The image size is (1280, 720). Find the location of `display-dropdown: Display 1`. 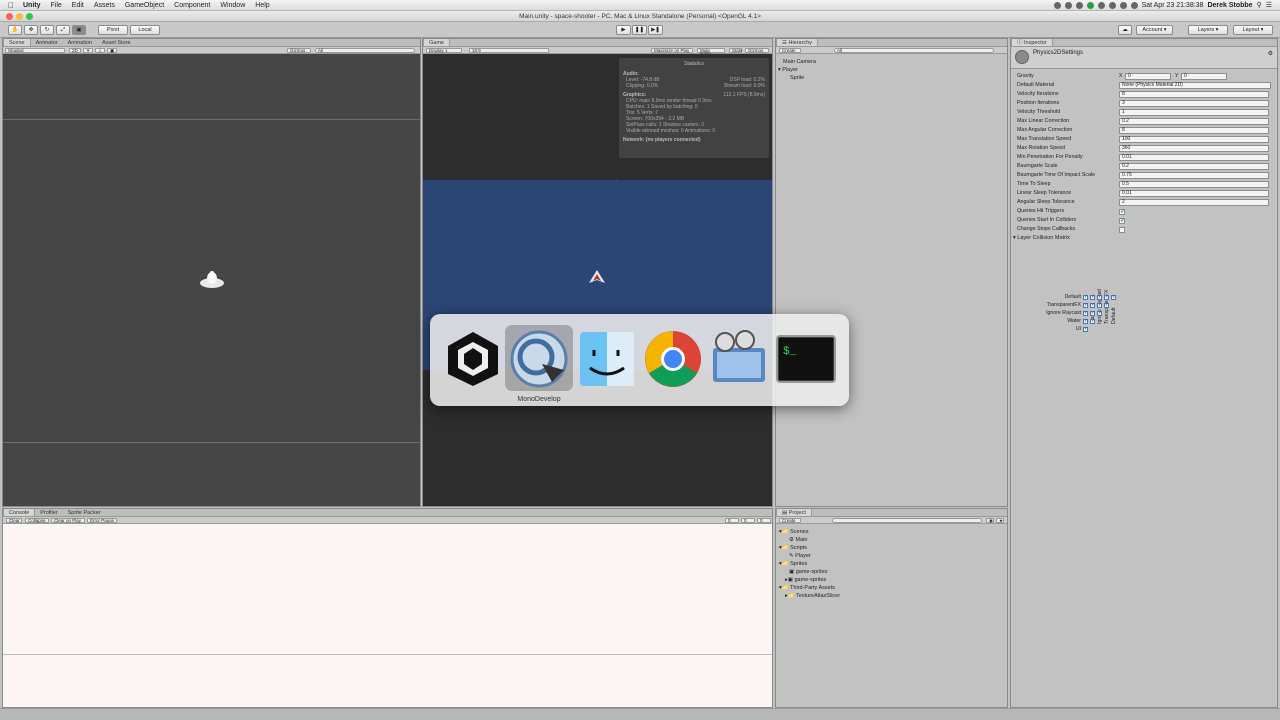

display-dropdown: Display 1 is located at coordinates (444, 50).